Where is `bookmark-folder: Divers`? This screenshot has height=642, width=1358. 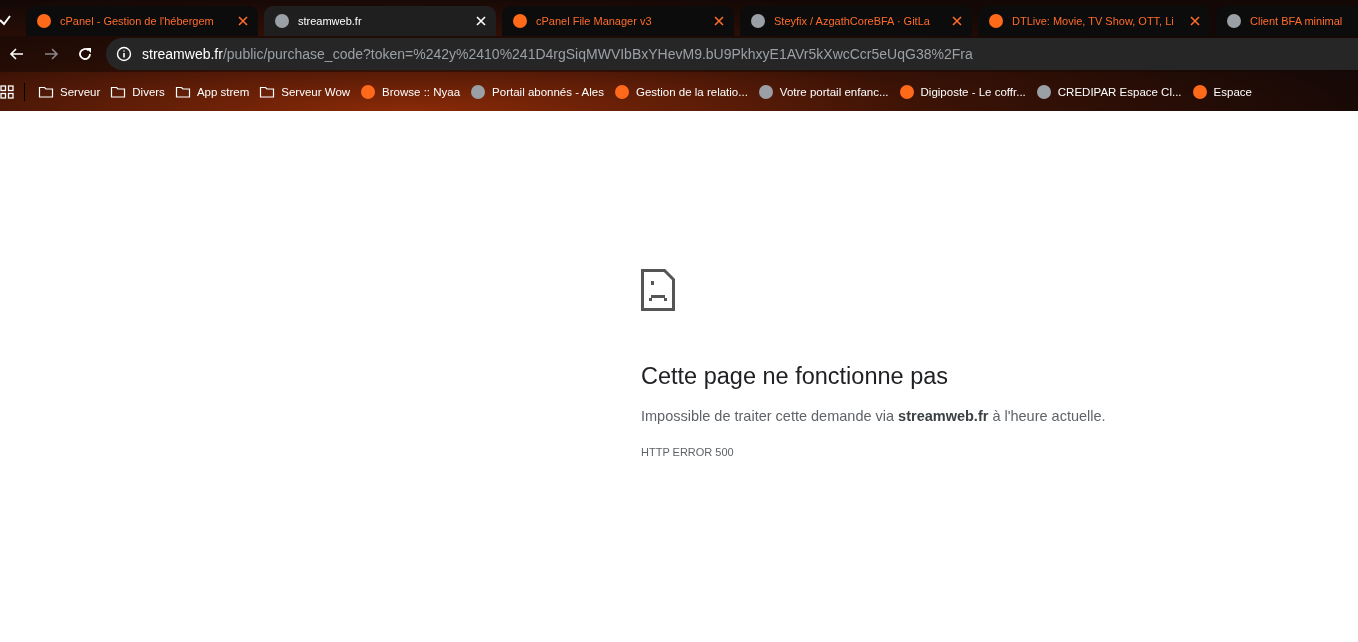 bookmark-folder: Divers is located at coordinates (137, 91).